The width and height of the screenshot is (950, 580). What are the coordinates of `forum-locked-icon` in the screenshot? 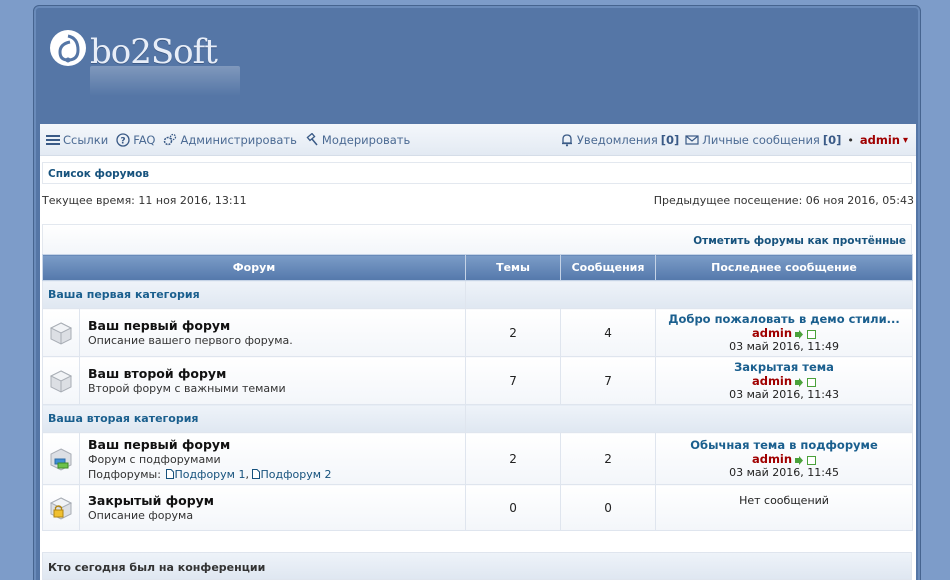 It's located at (61, 508).